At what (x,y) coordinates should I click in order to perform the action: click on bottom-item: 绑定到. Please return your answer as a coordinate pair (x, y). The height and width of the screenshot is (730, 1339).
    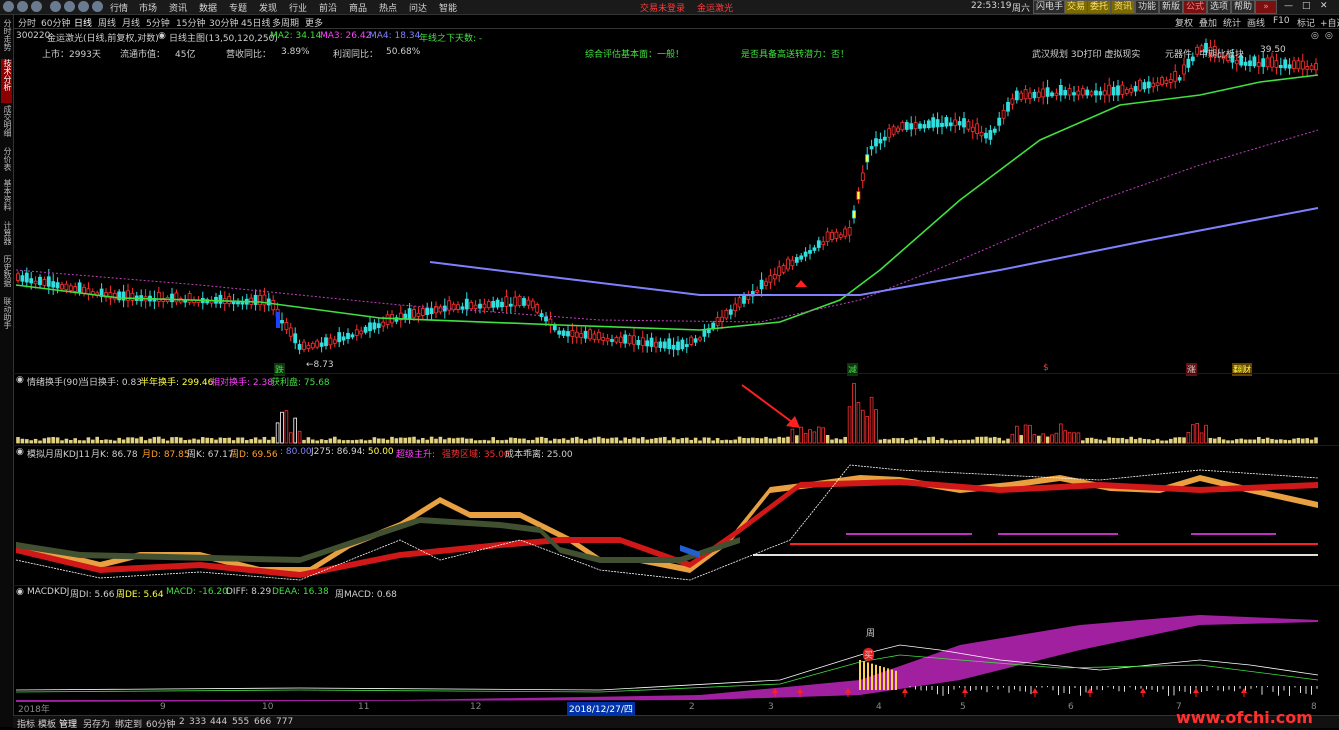
    Looking at the image, I should click on (128, 723).